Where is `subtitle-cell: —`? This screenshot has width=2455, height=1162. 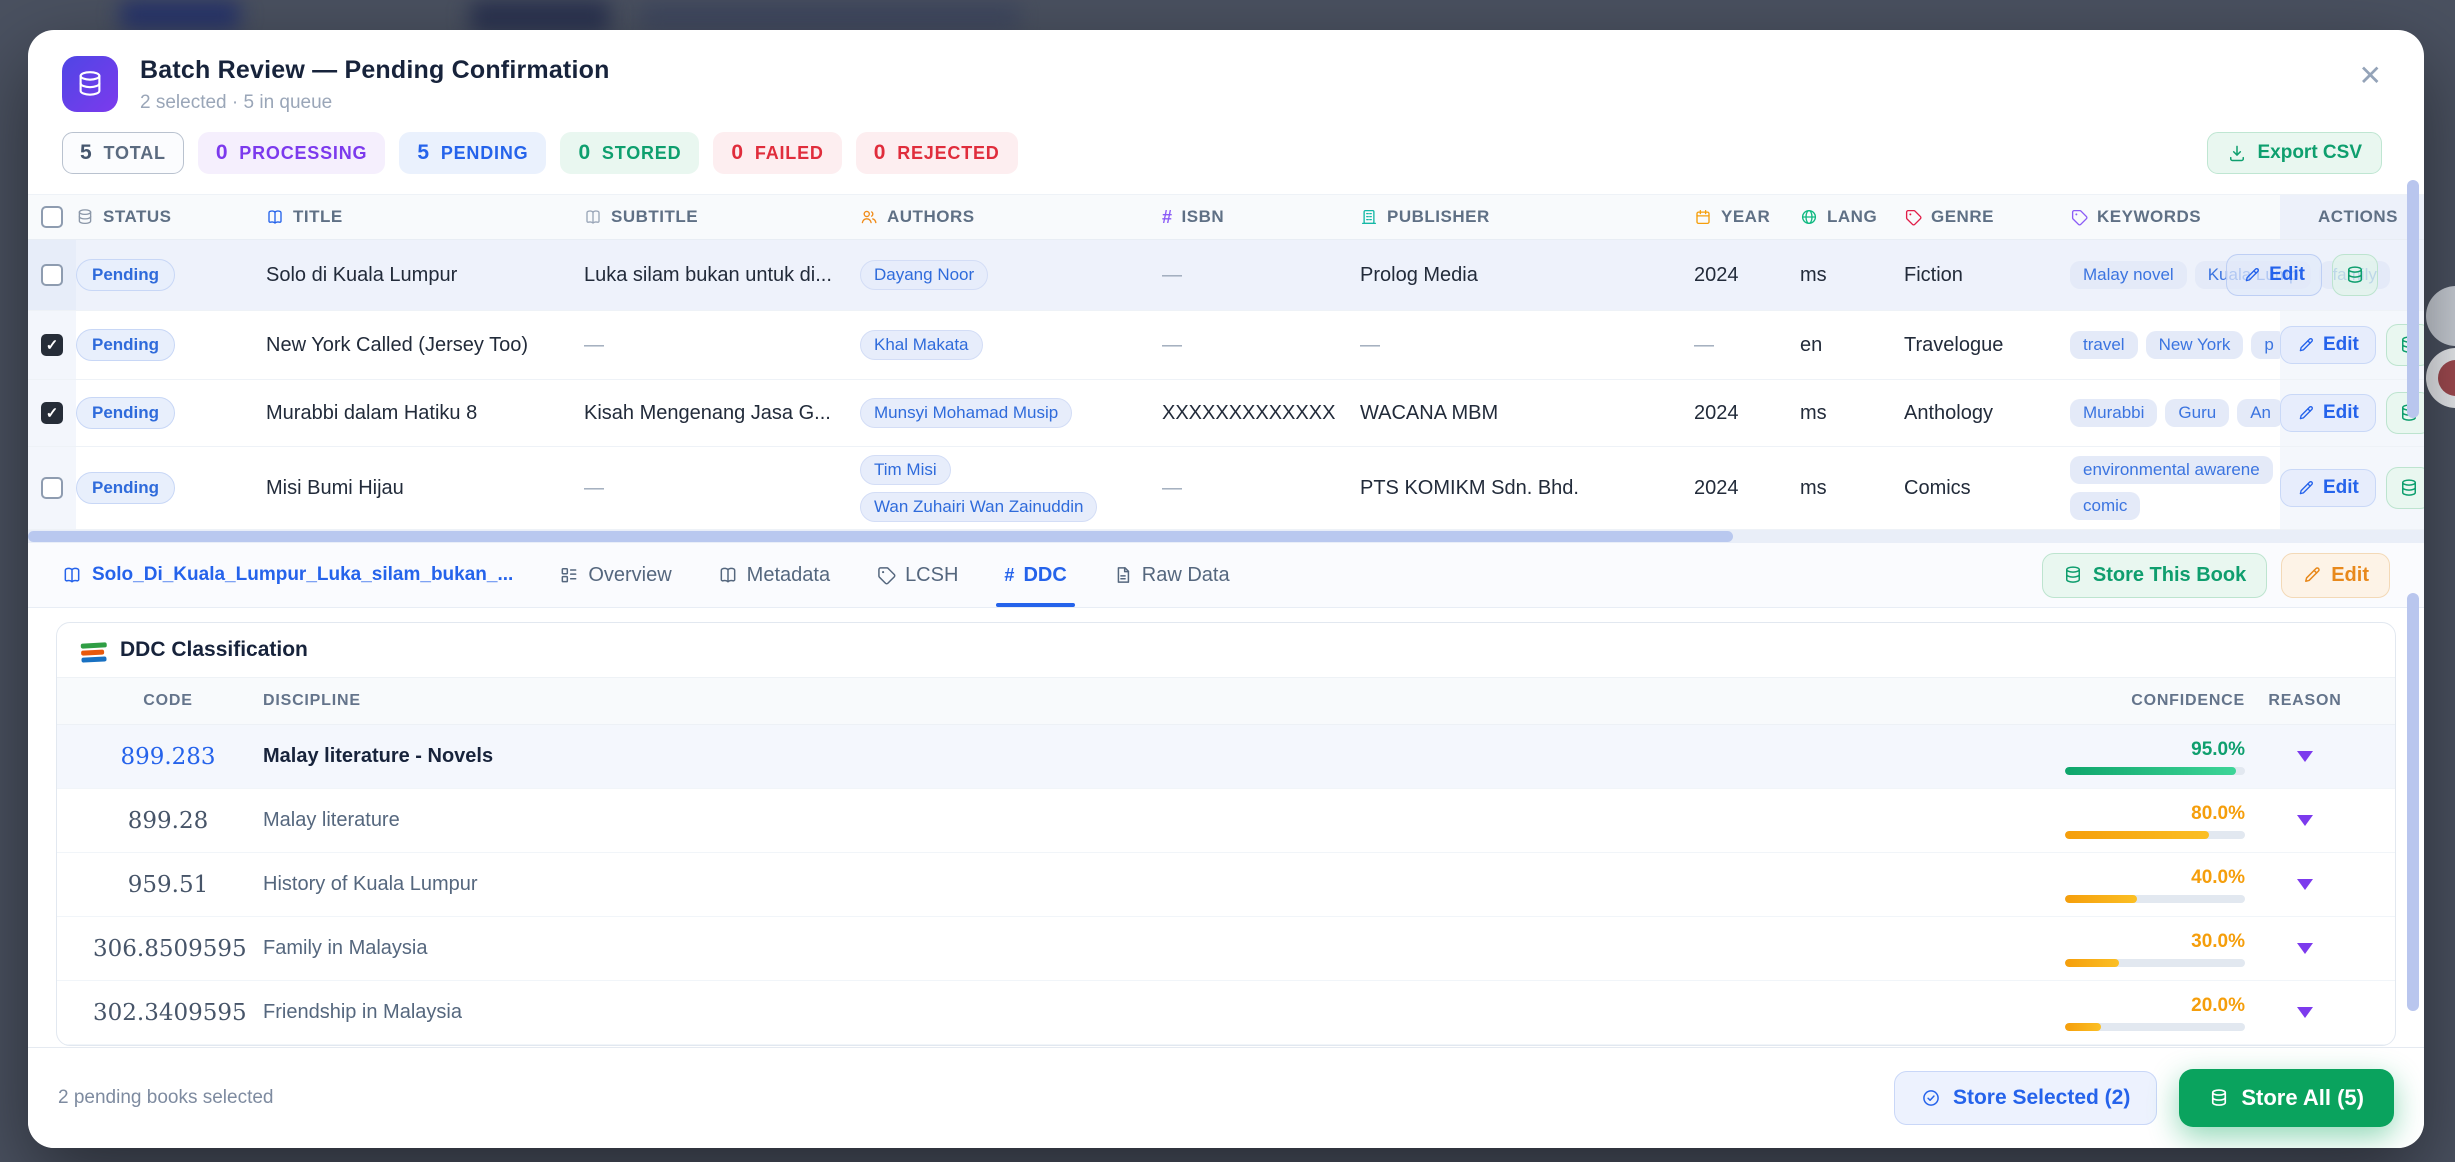
subtitle-cell: — is located at coordinates (594, 344).